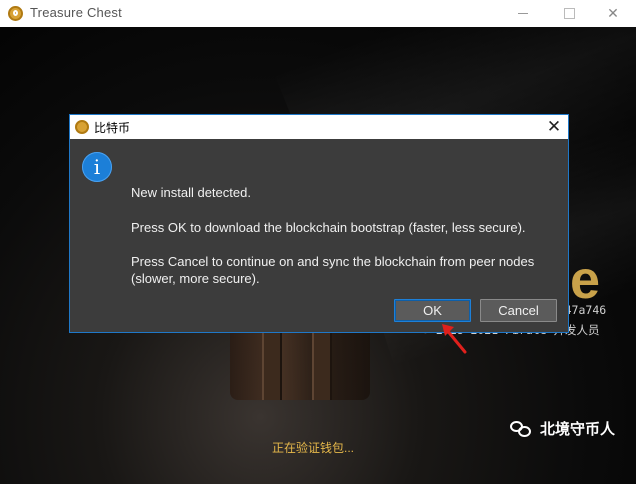 This screenshot has height=484, width=636. I want to click on watermark: 北境守币人, so click(562, 428).